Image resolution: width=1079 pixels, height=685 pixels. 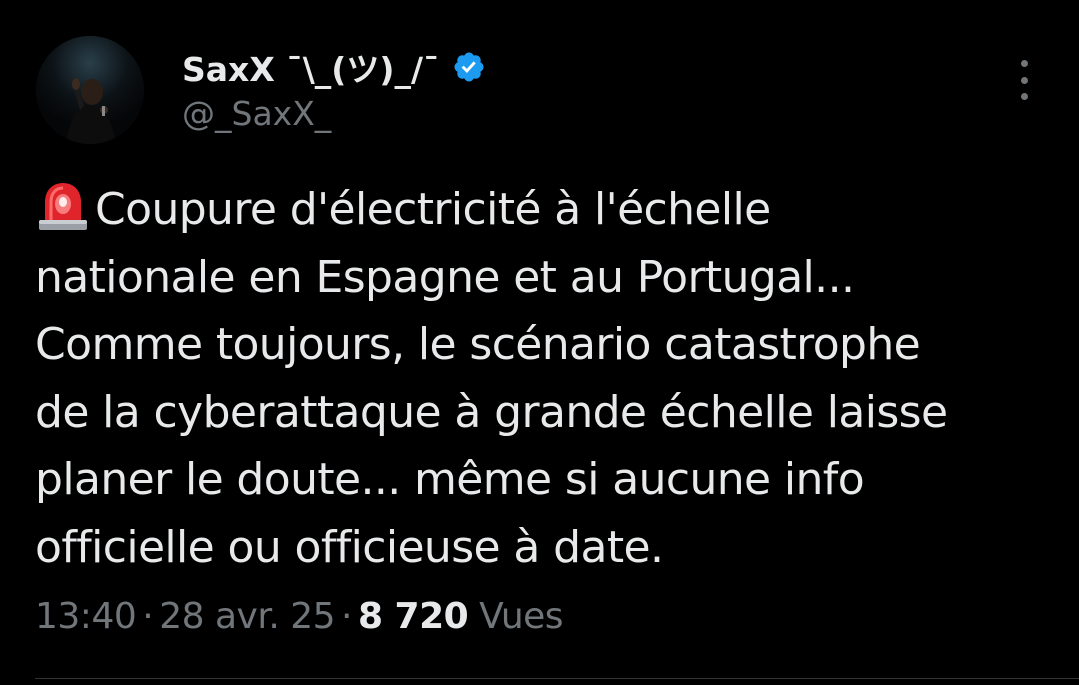 I want to click on author-header: SaxX ¯\_(ツ)_/¯ @_SaxX_, so click(x=334, y=88).